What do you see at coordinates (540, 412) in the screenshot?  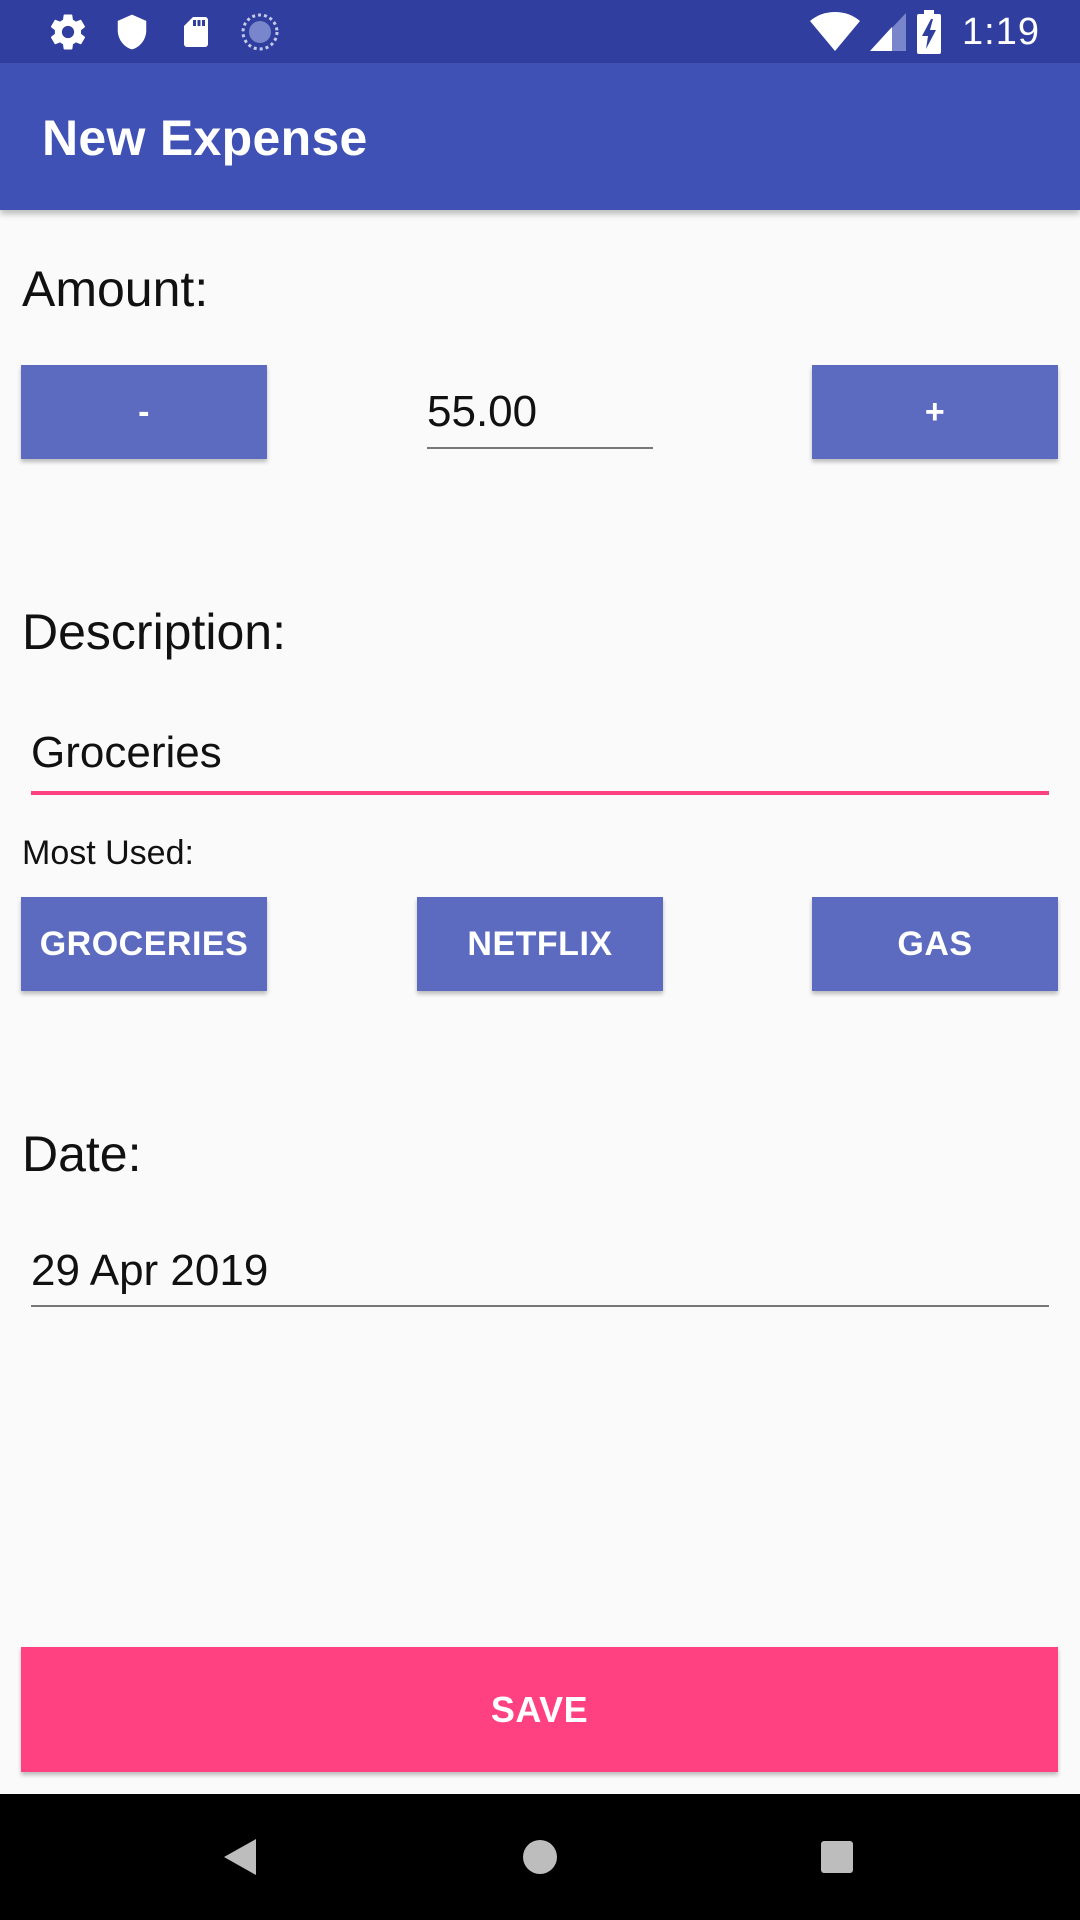 I see `amount-input` at bounding box center [540, 412].